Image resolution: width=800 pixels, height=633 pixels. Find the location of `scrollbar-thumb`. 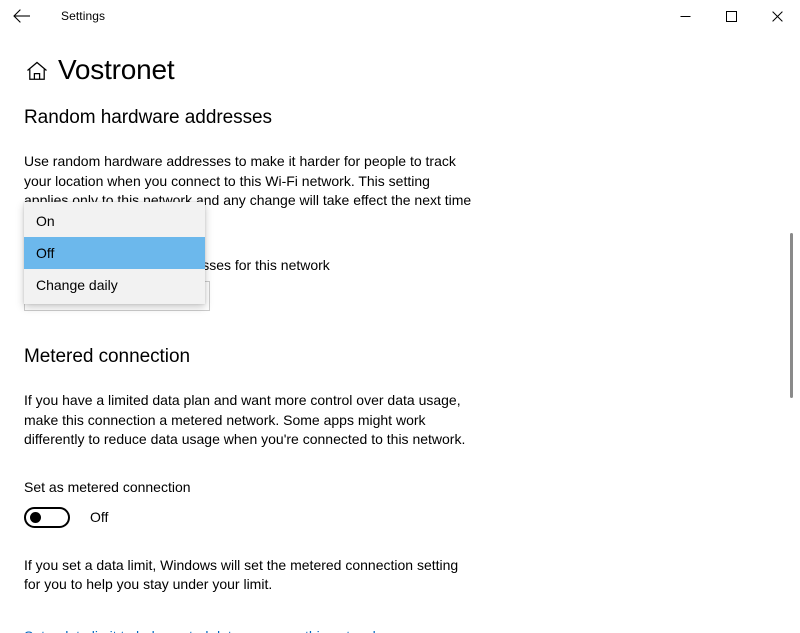

scrollbar-thumb is located at coordinates (791, 315).